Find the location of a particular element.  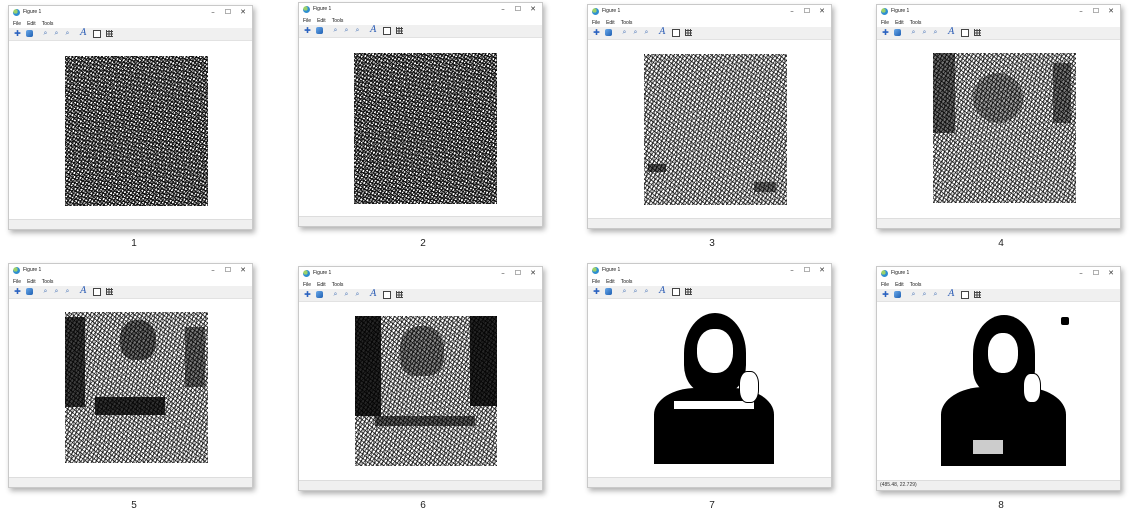

figure-window-3: Figure 1 – ☐ ✕ File Edit Tools ✚ ⌕ ⌕ ⌕ A is located at coordinates (709, 116).